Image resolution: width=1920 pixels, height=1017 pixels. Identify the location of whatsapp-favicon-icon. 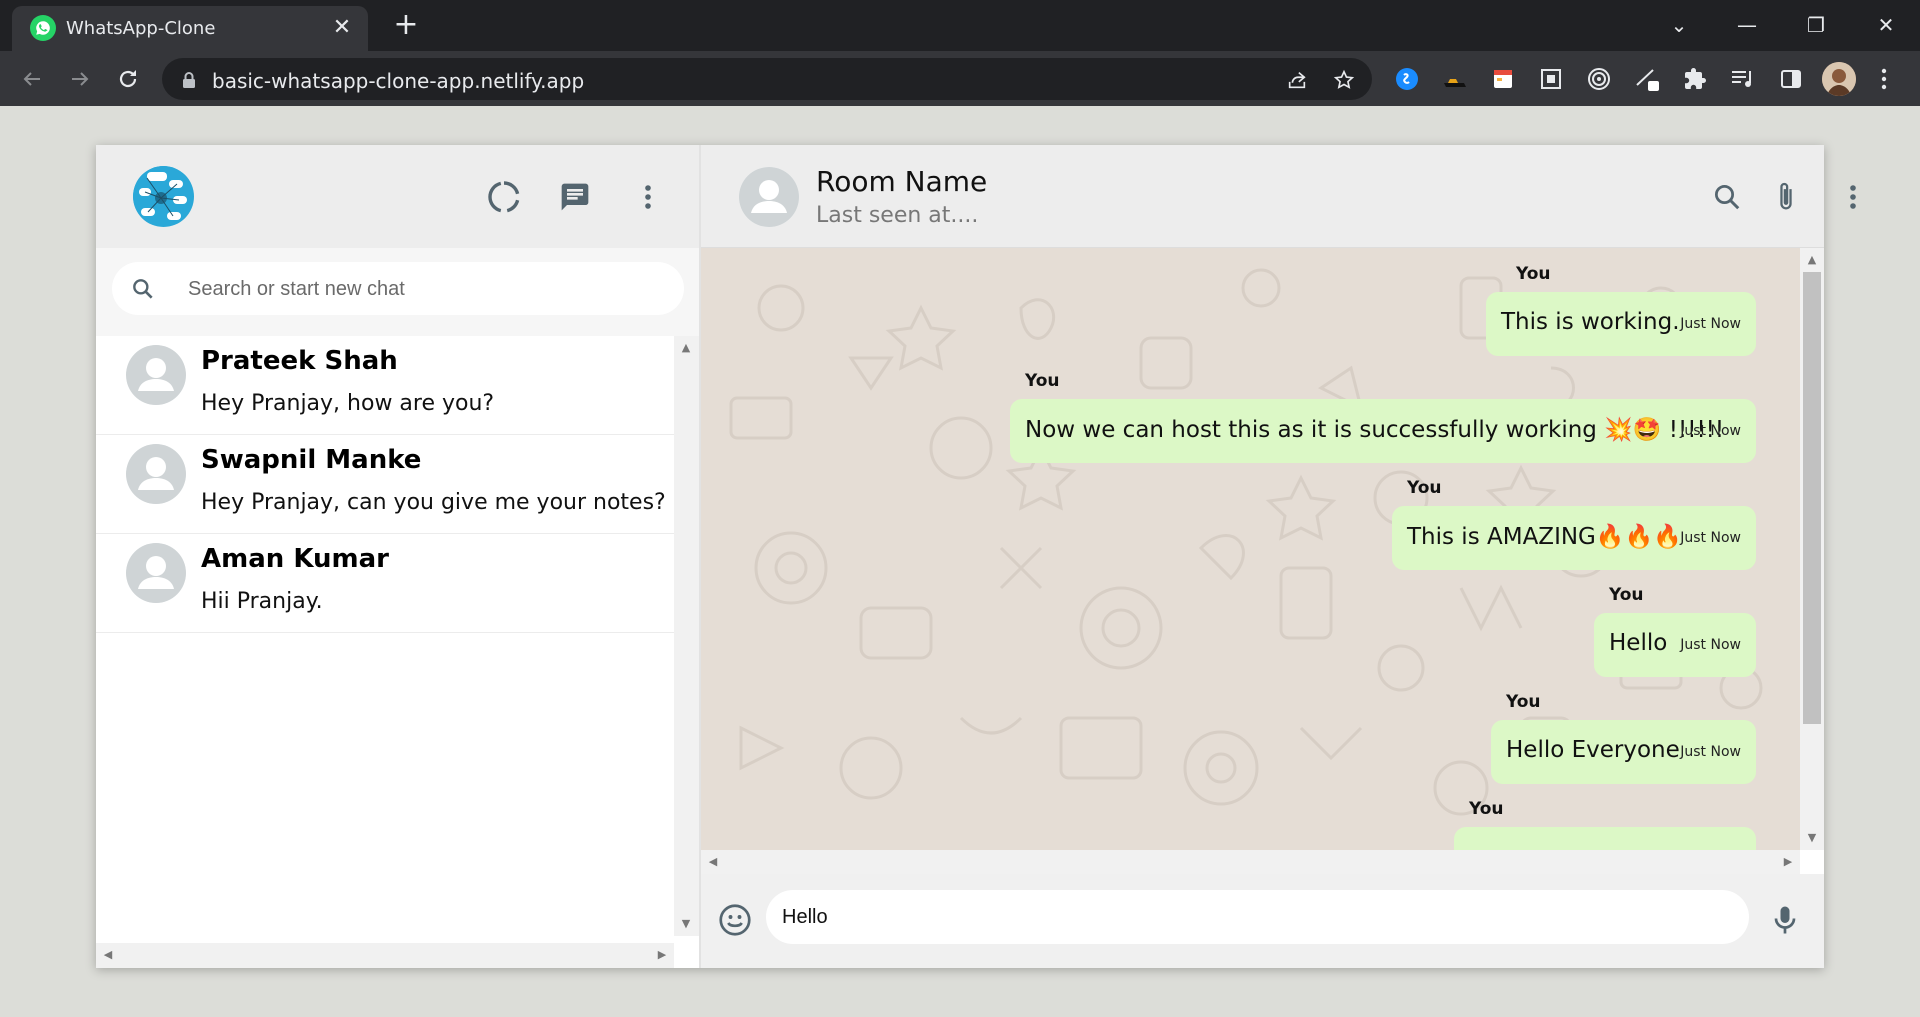
(43, 28).